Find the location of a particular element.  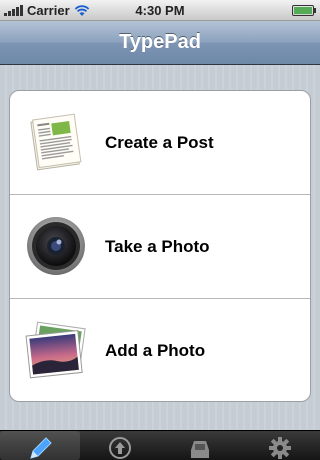

tab-upload is located at coordinates (120, 445).